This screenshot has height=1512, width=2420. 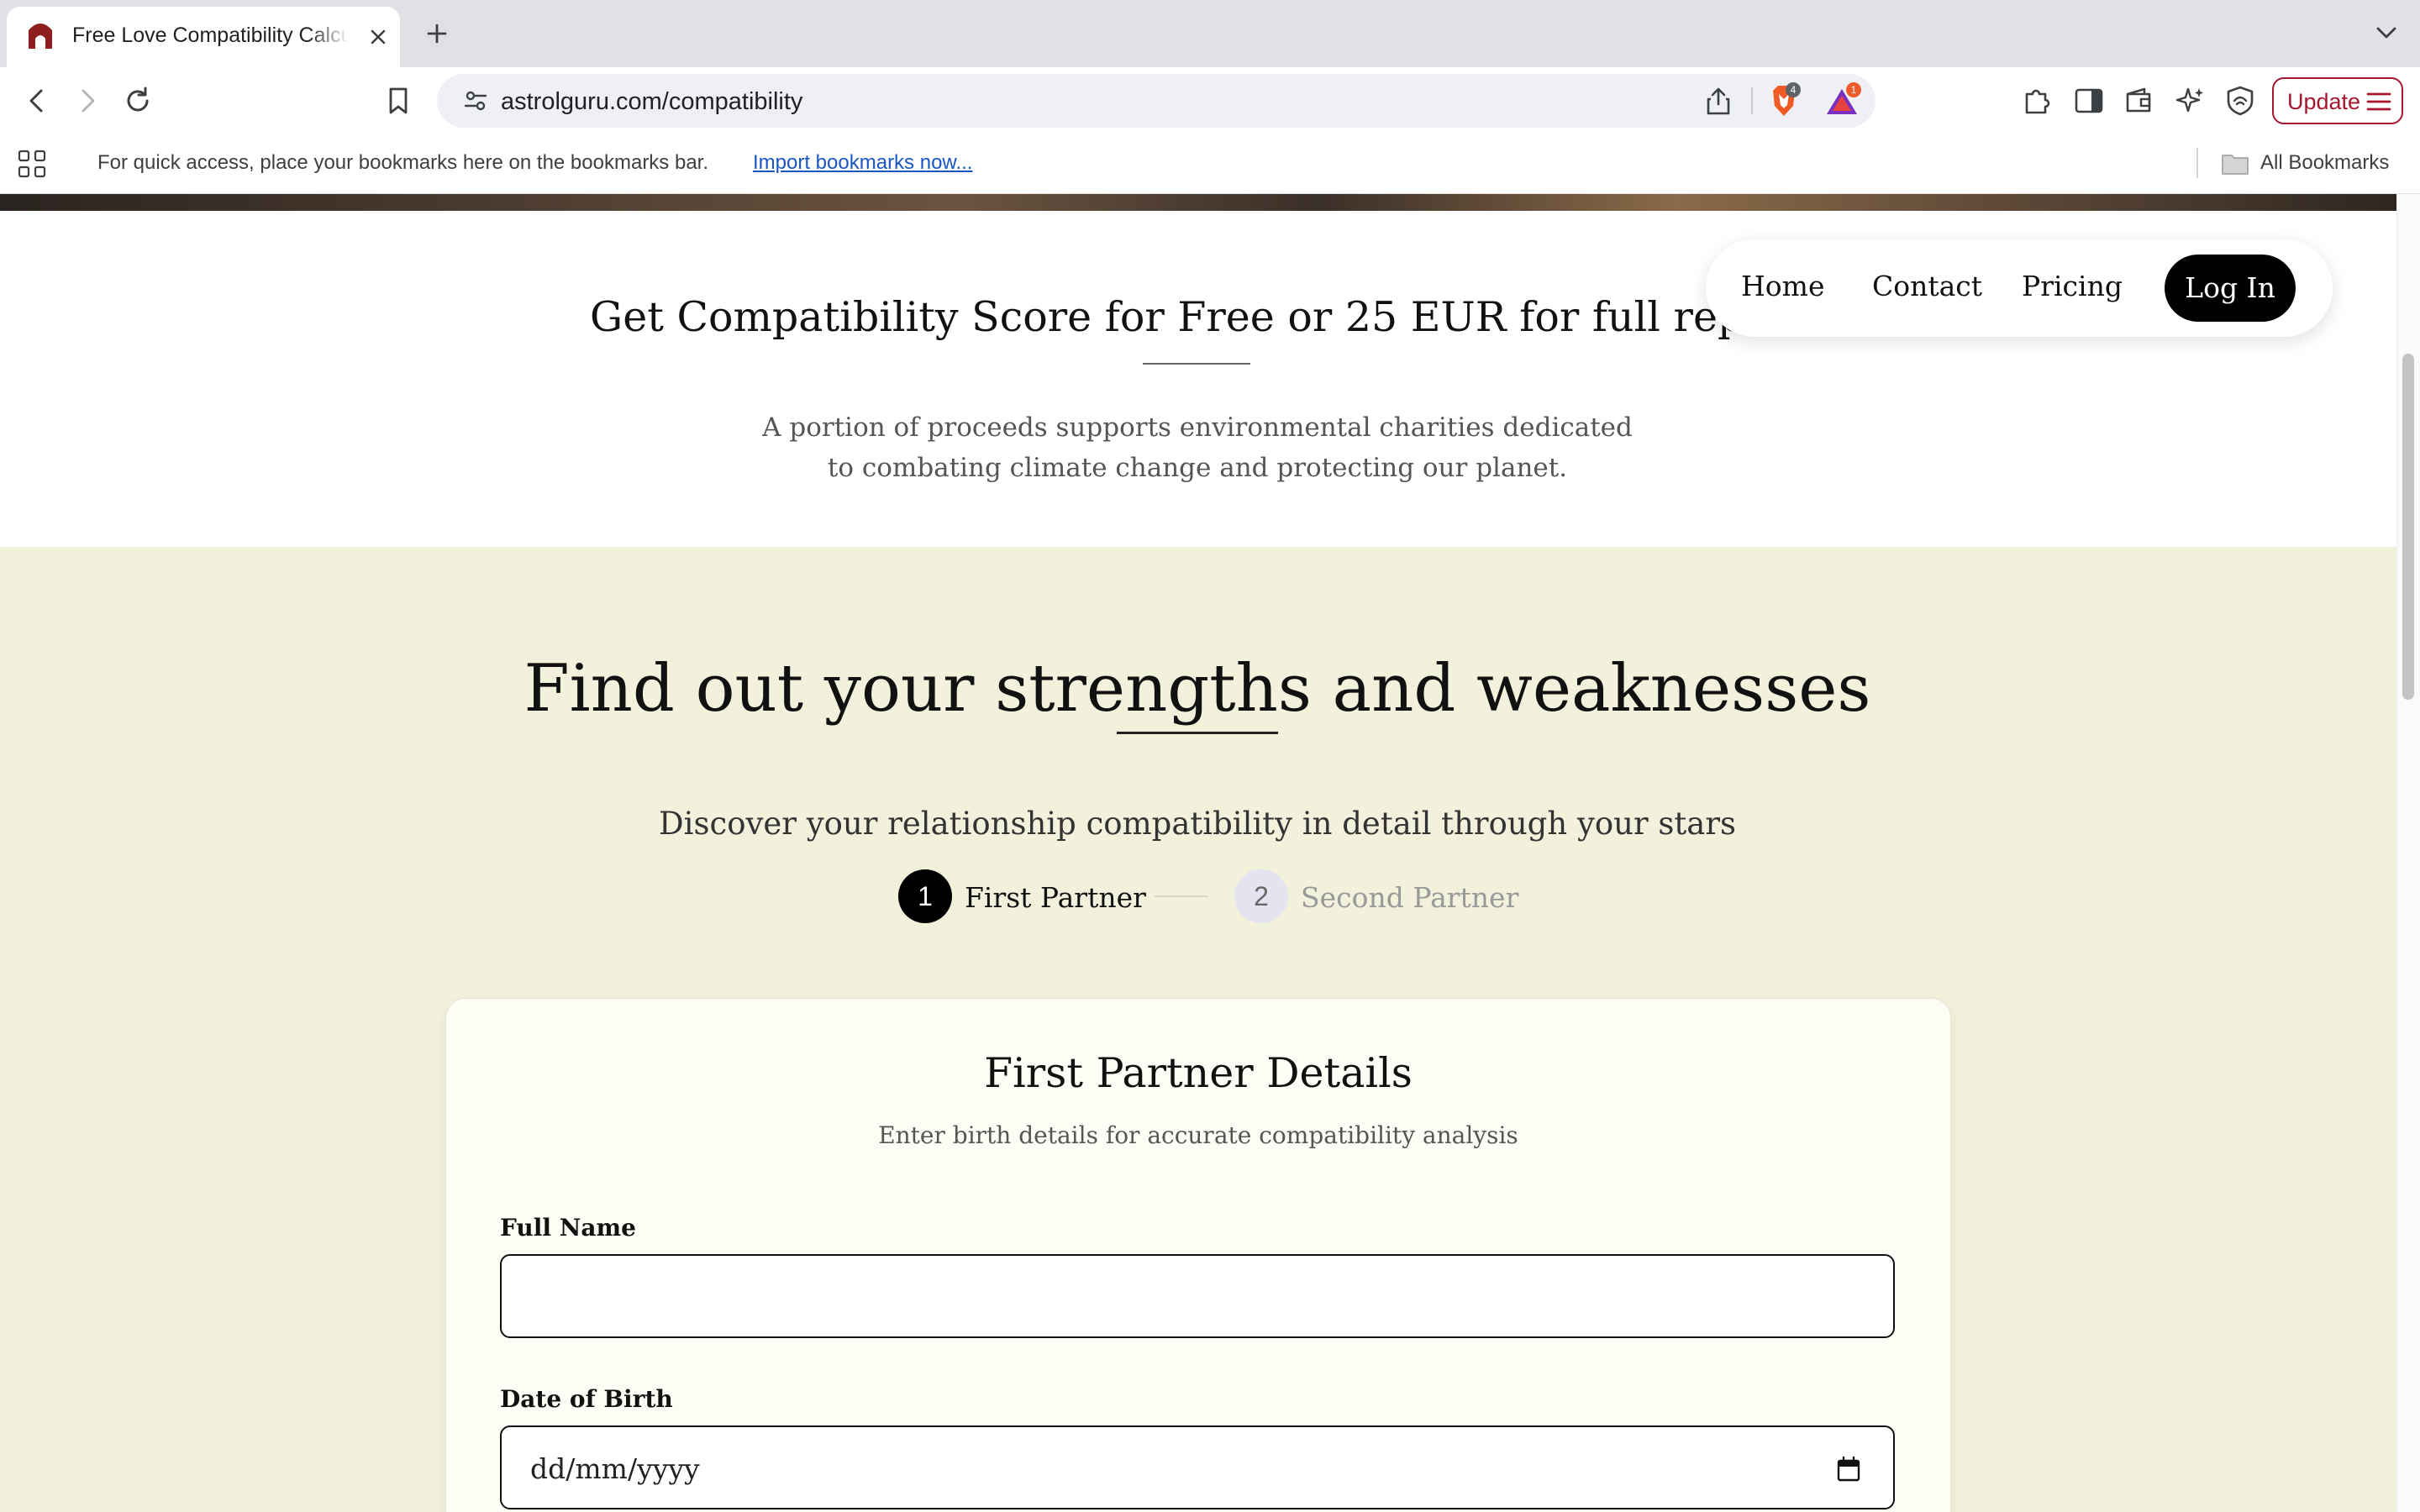 I want to click on full-name-label: Full Name, so click(x=568, y=1228).